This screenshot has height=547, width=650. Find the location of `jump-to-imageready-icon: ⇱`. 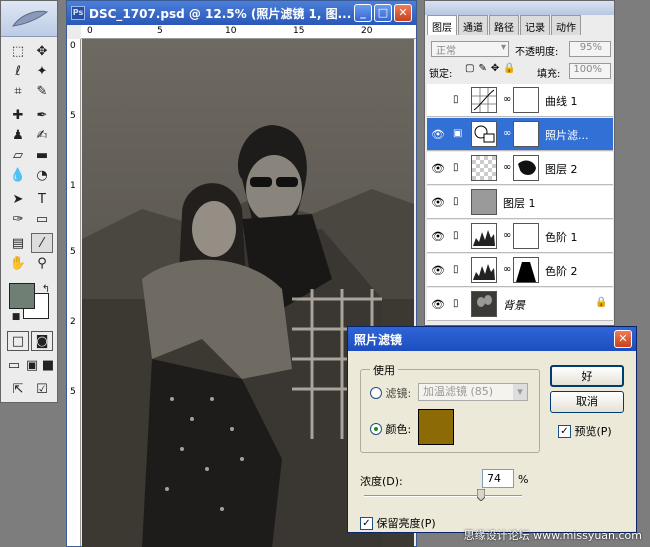

jump-to-imageready-icon: ⇱ is located at coordinates (18, 389).